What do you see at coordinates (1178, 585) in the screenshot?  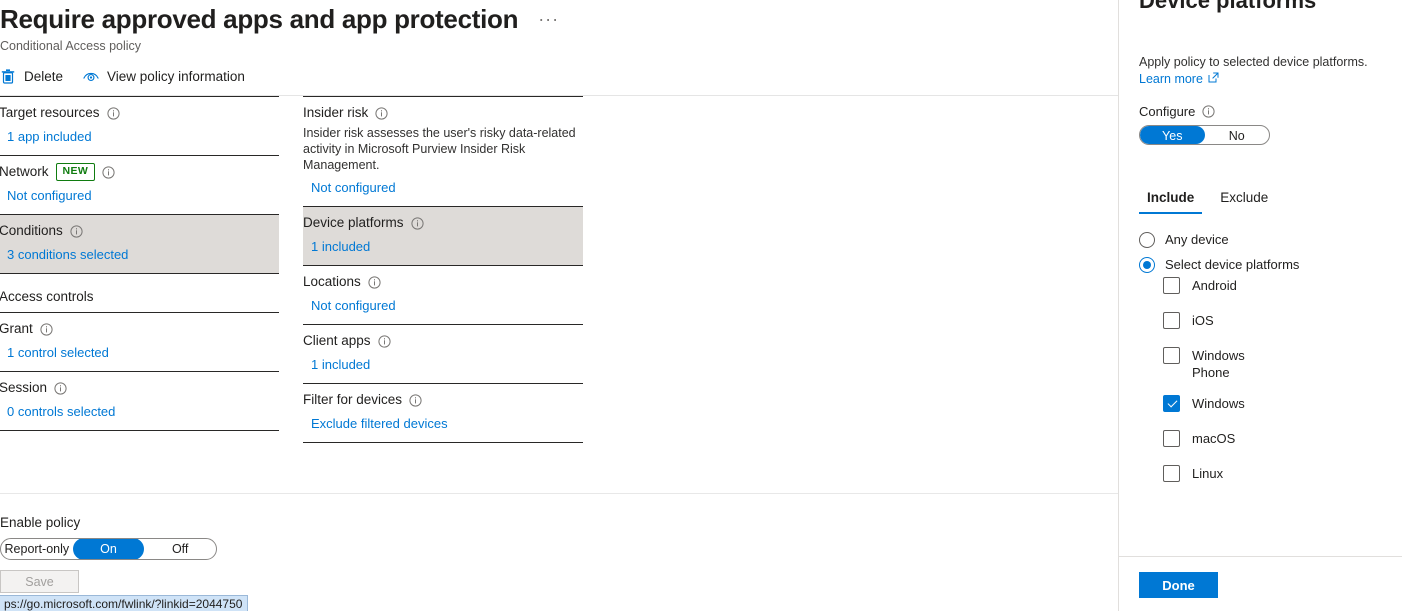 I see `done-button: Done` at bounding box center [1178, 585].